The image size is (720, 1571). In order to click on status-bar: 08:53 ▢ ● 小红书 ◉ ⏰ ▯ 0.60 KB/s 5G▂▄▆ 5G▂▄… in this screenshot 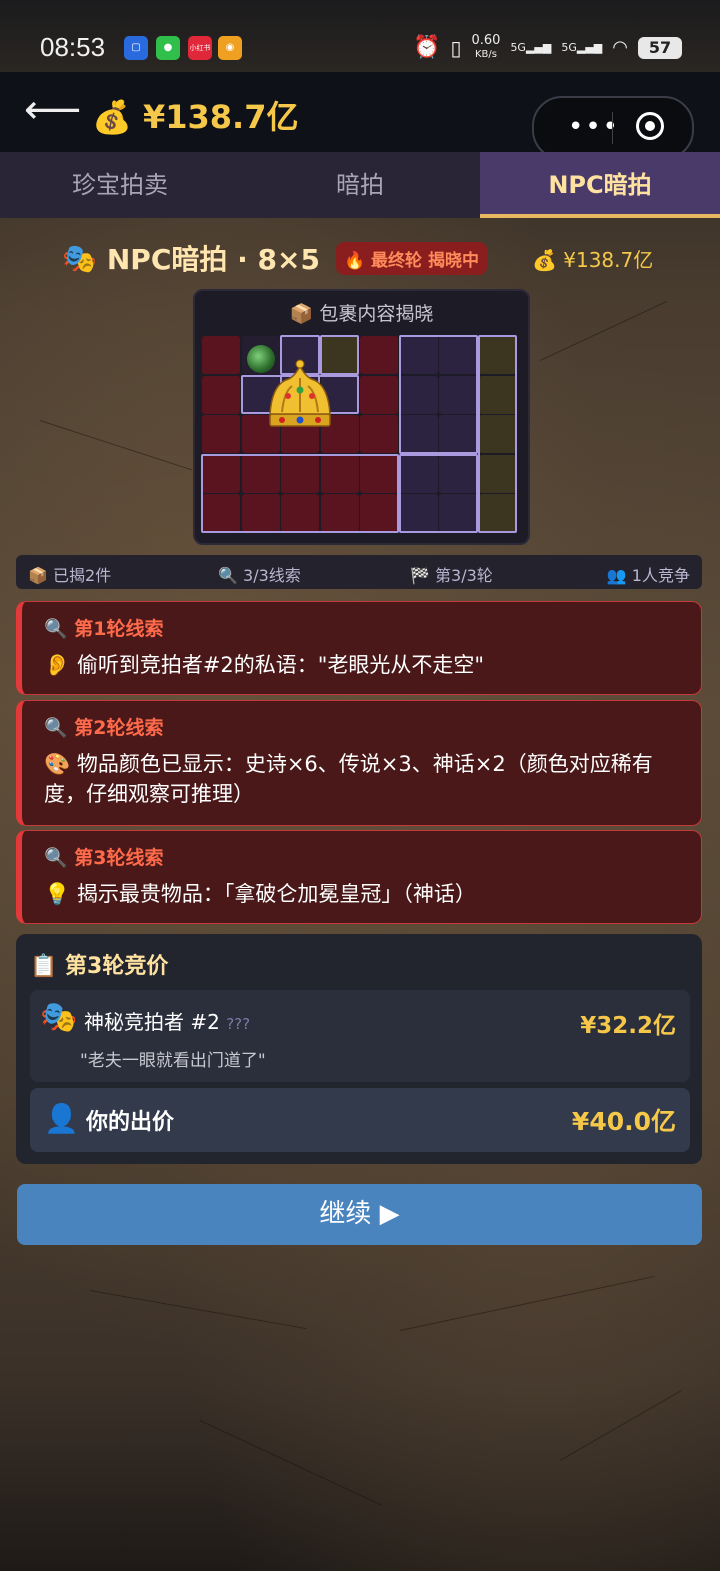, I will do `click(360, 36)`.